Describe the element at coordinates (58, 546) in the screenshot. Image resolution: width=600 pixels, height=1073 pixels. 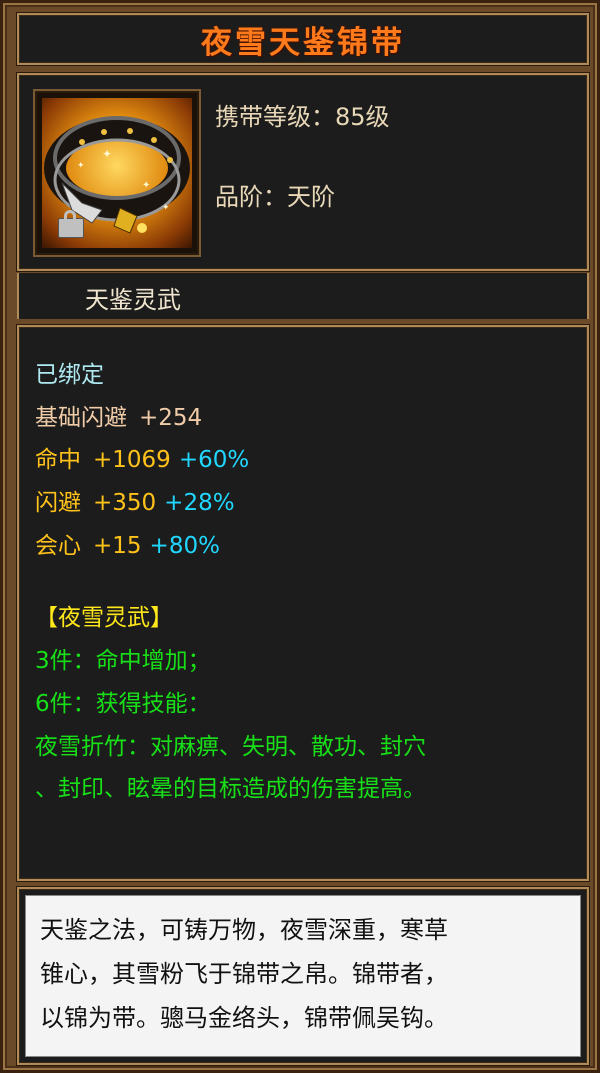
I see `stat-label: 会心` at that location.